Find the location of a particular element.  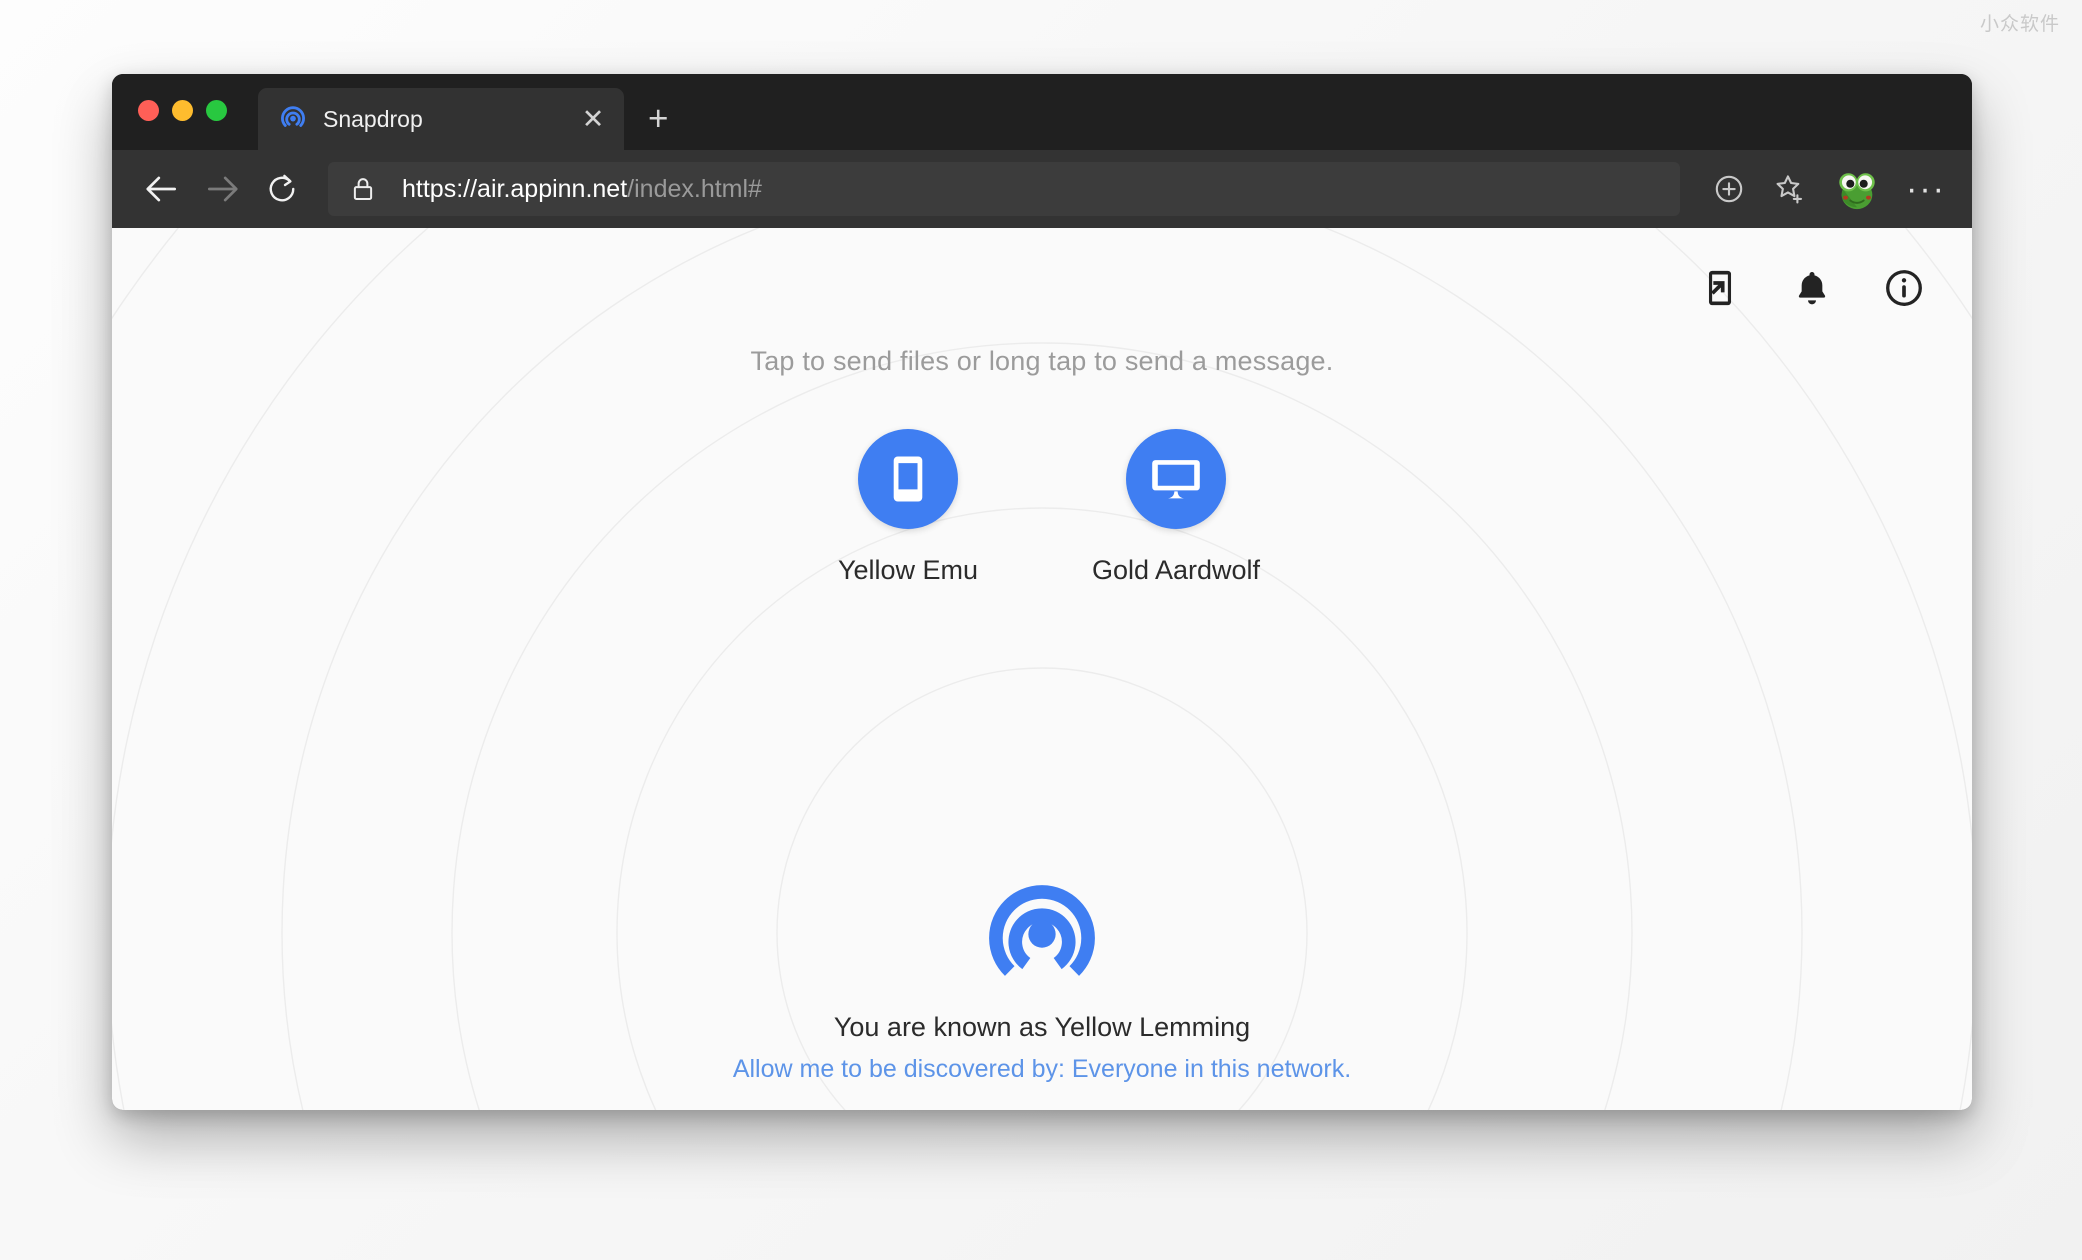

about-info-icon is located at coordinates (1904, 288).